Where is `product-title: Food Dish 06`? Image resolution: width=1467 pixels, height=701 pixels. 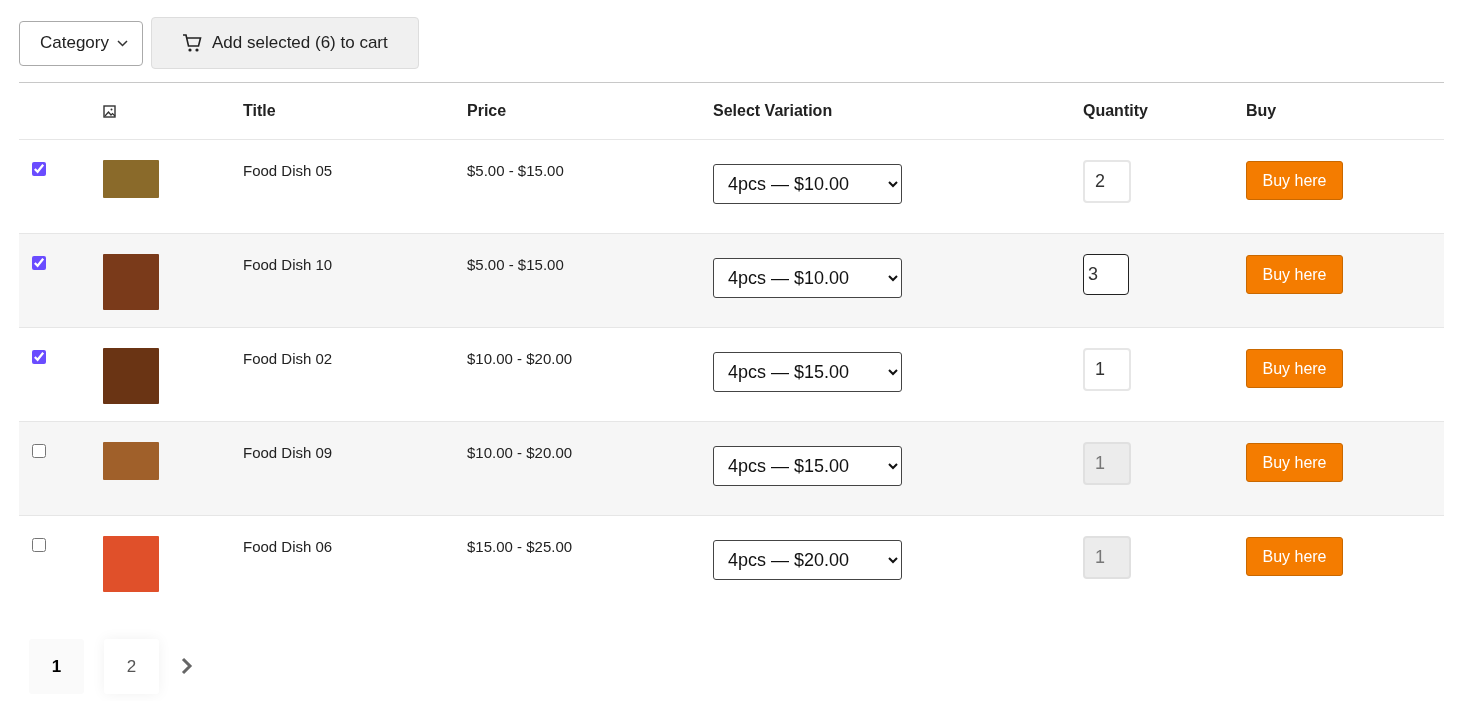 product-title: Food Dish 06 is located at coordinates (288, 546).